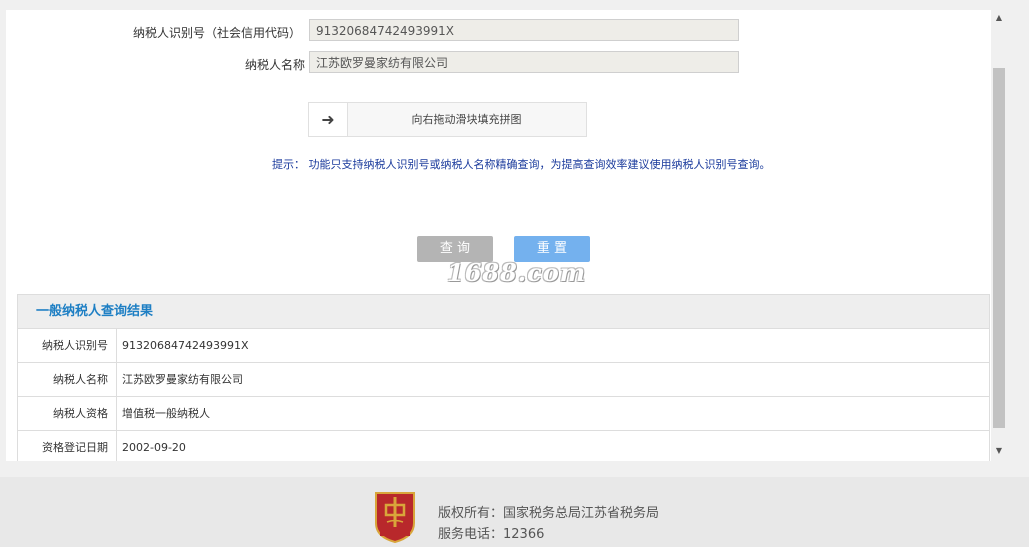 This screenshot has height=547, width=1029. Describe the element at coordinates (524, 62) in the screenshot. I see `taxpayer-name-input: 江苏欧罗曼家纺有限公司` at that location.